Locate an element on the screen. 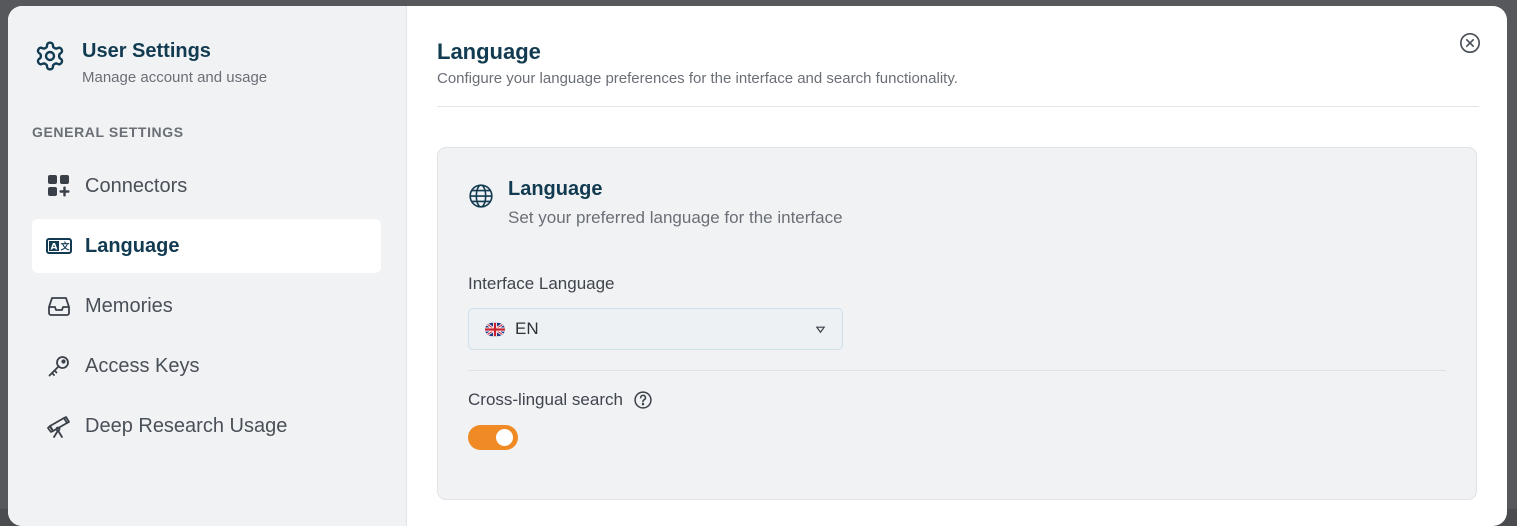 This screenshot has width=1517, height=526. cross-lingual-label: Cross-lingual search is located at coordinates (545, 399).